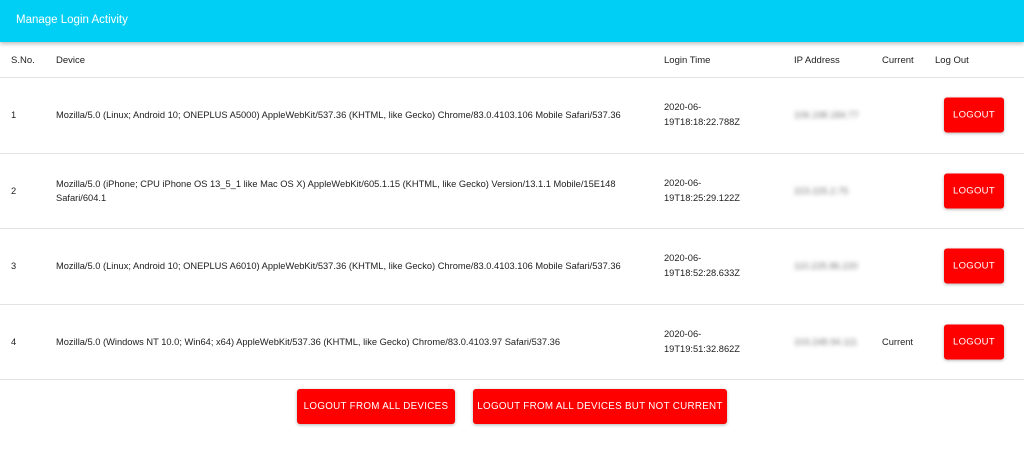  What do you see at coordinates (14, 115) in the screenshot?
I see `row-sno: 1` at bounding box center [14, 115].